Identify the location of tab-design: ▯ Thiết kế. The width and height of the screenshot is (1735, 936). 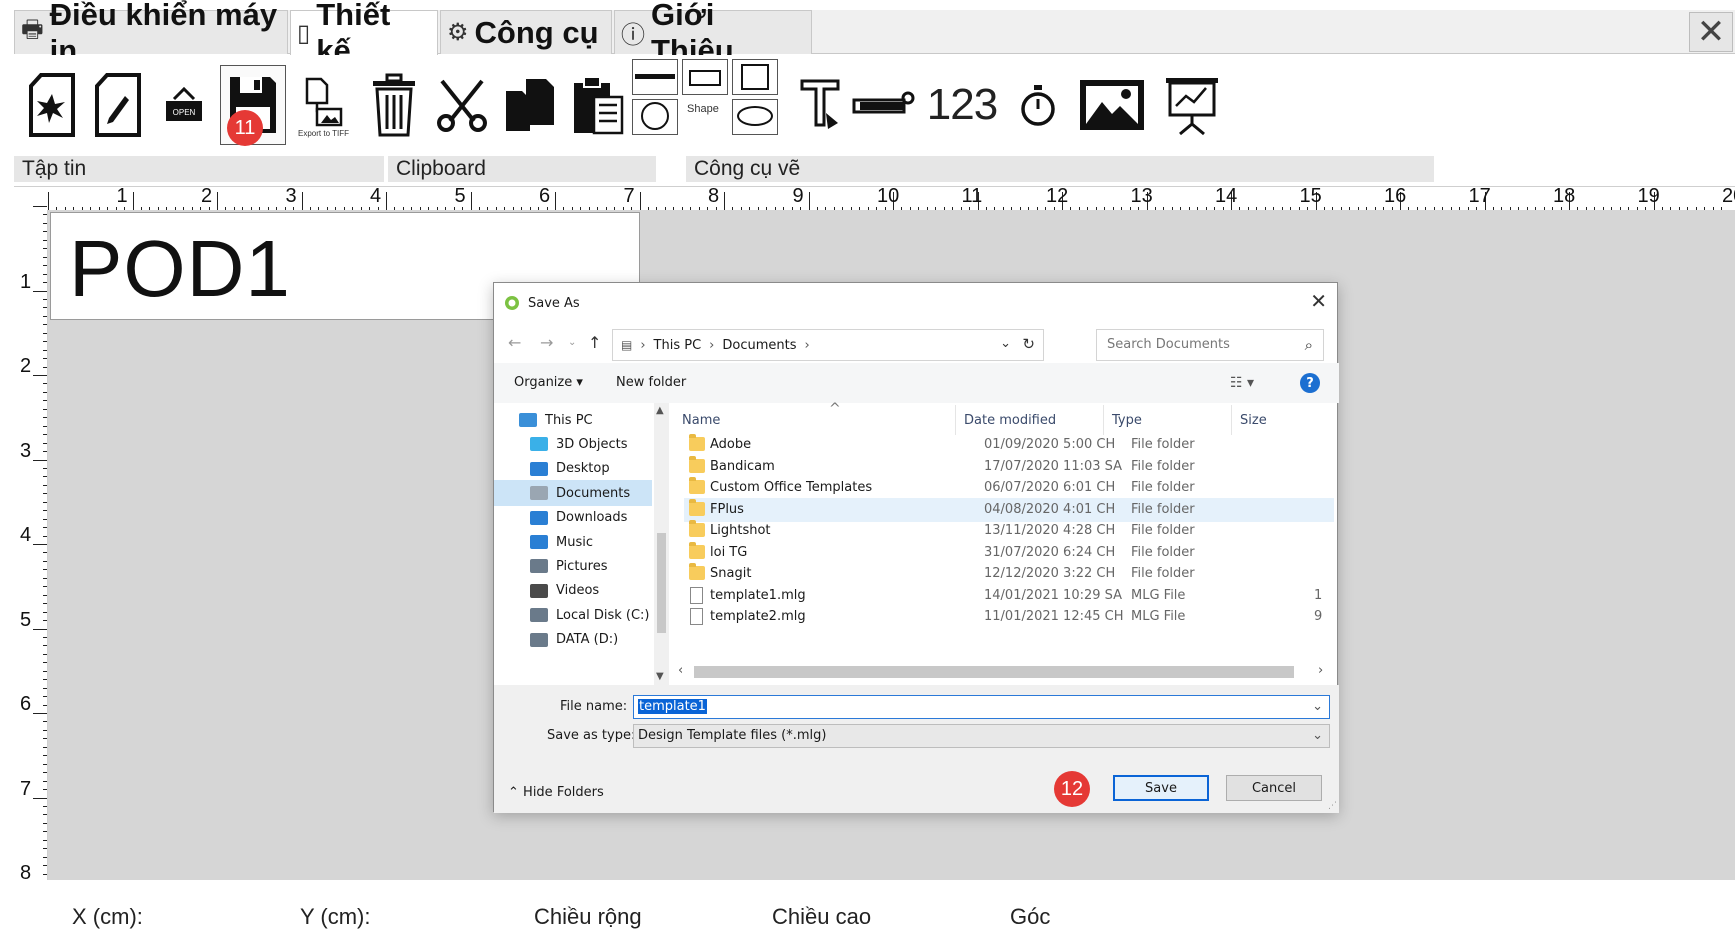
(364, 34).